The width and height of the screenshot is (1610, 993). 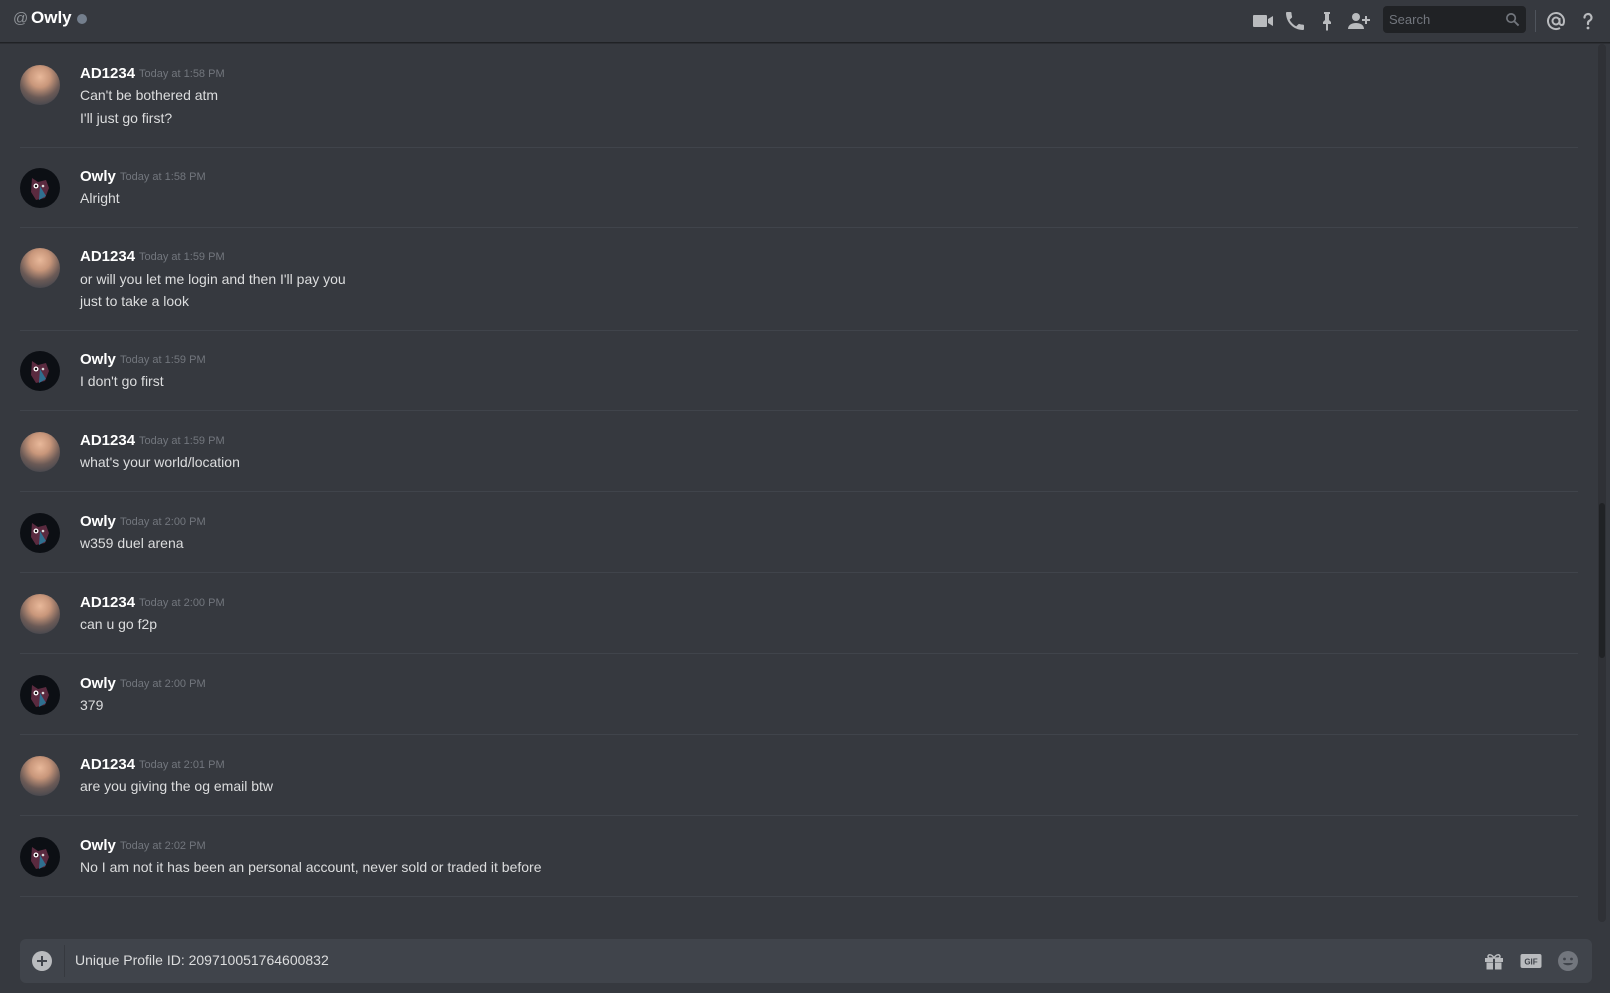 I want to click on message-text: 379, so click(x=92, y=705).